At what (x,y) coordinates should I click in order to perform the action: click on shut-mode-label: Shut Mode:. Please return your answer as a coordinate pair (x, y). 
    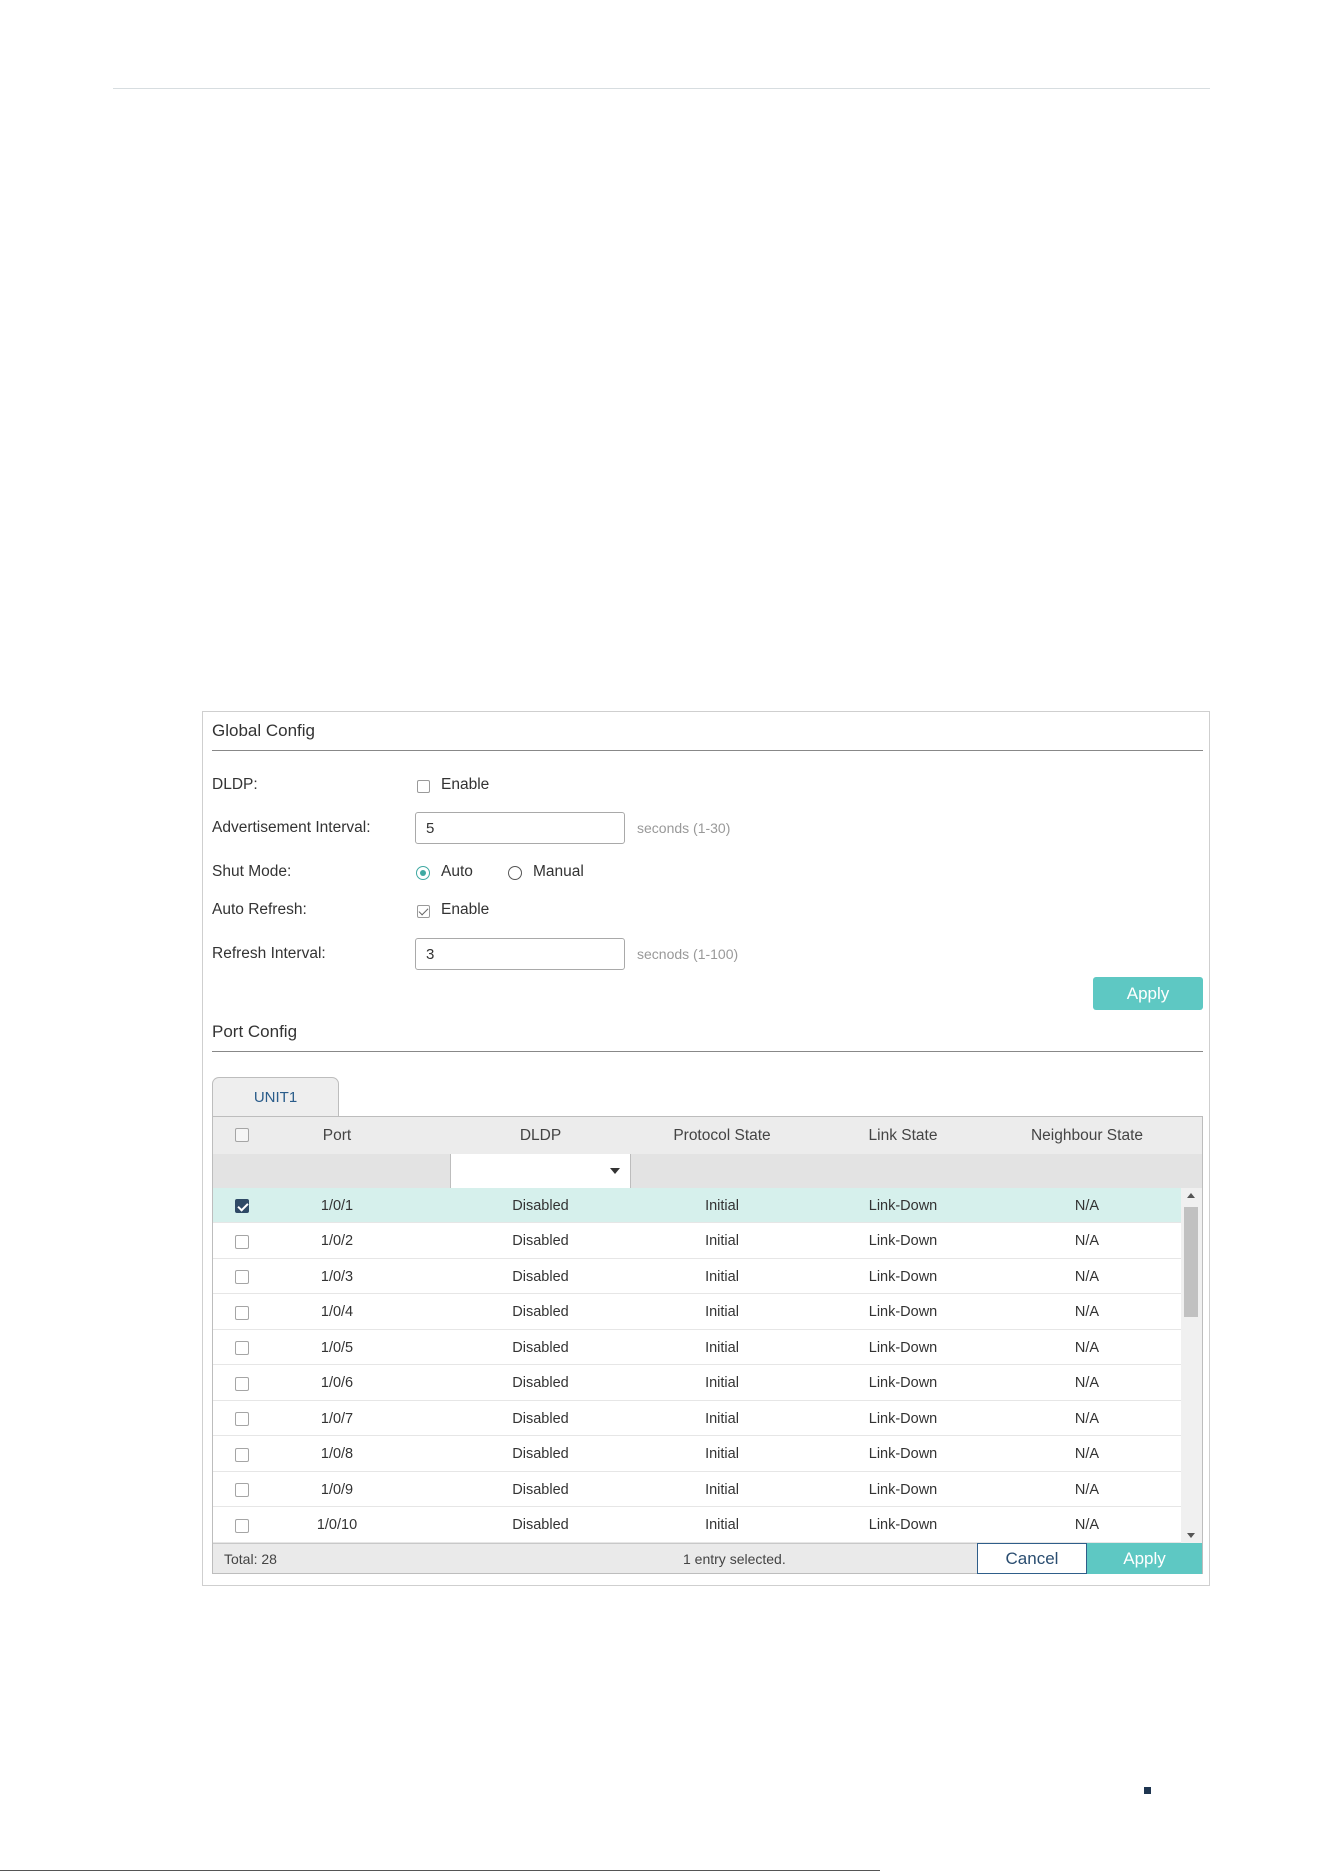
    Looking at the image, I should click on (252, 871).